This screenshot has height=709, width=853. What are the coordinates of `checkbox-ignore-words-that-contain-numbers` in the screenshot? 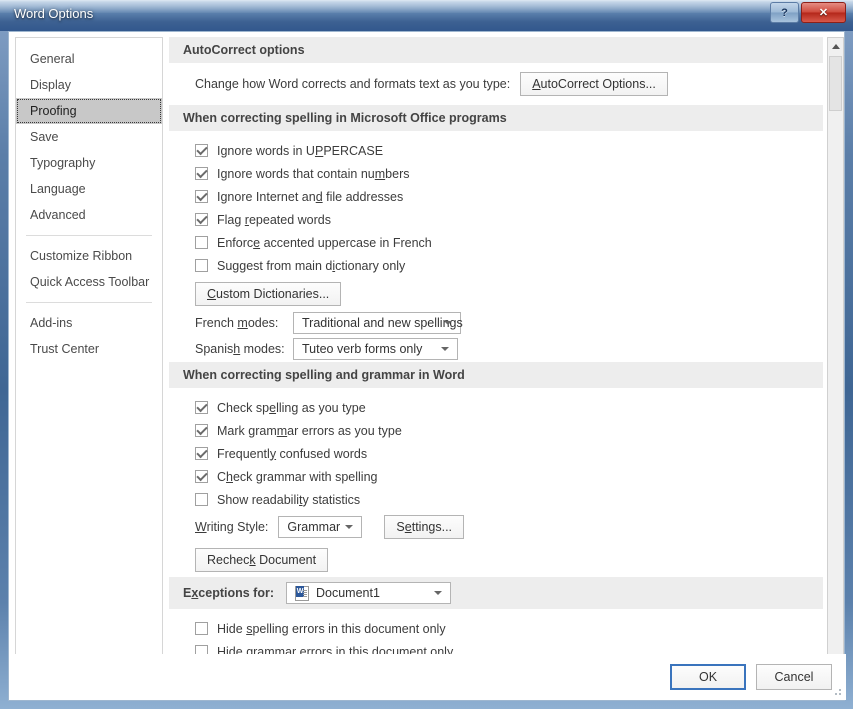 It's located at (201, 173).